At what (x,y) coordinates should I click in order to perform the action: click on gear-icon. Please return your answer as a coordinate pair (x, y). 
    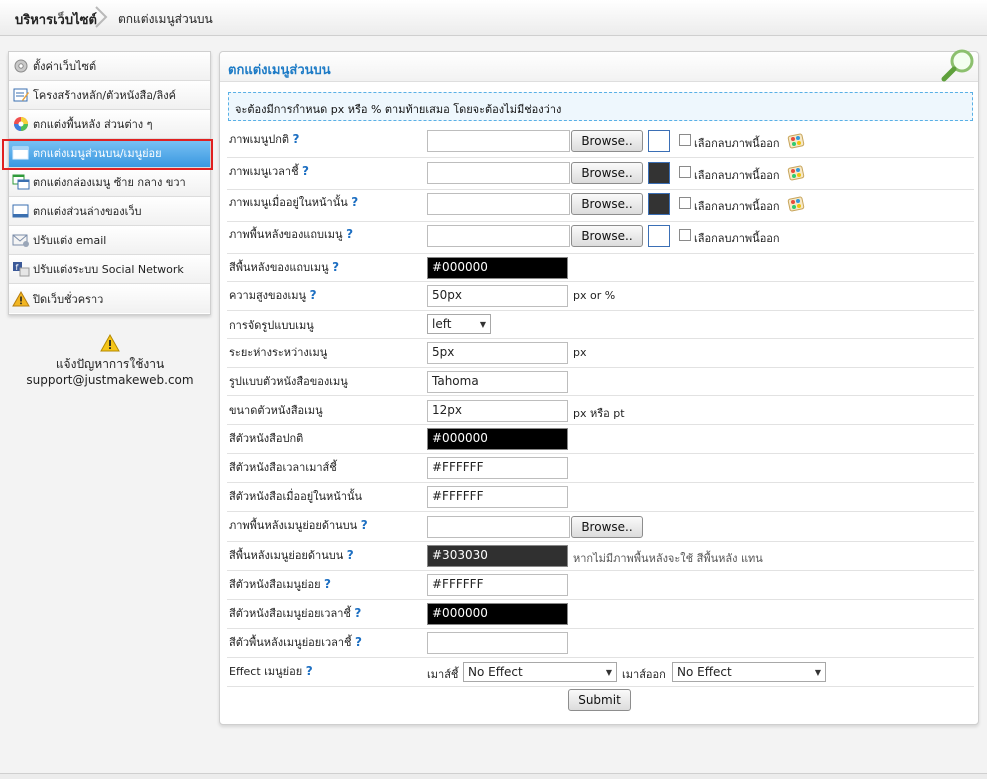
    Looking at the image, I should click on (21, 66).